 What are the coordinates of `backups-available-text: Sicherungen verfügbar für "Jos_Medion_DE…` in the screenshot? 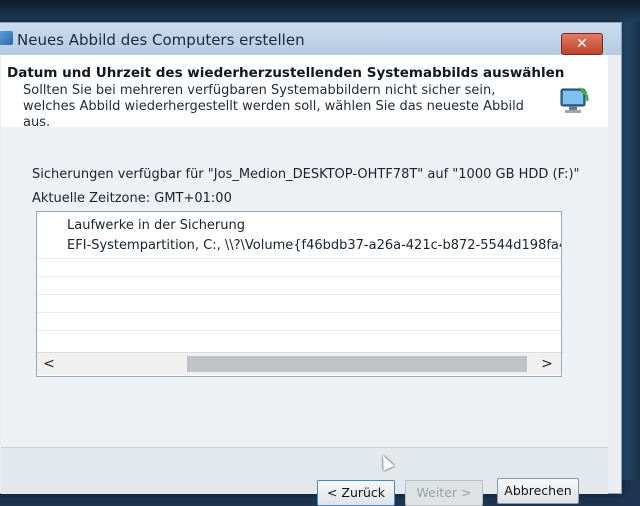 It's located at (306, 174).